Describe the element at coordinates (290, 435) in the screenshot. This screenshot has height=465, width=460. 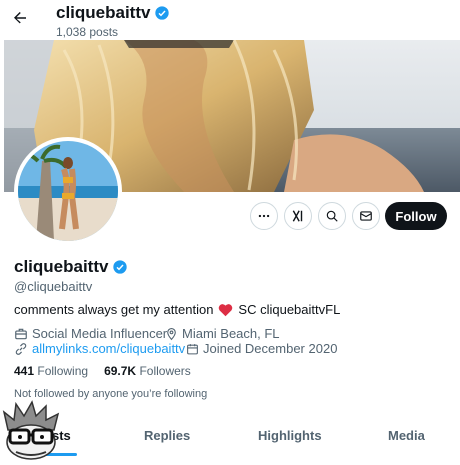
I see `tab-highlights: Highlights` at that location.